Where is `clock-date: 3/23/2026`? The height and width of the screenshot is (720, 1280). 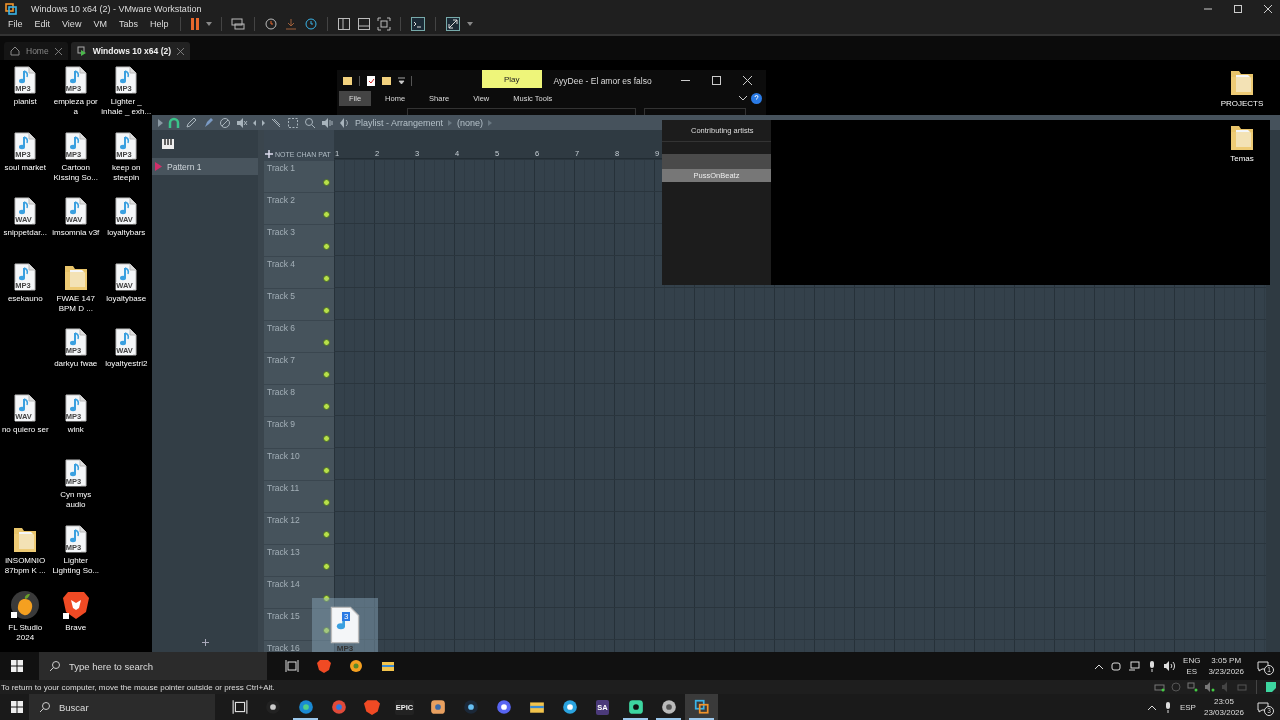 clock-date: 3/23/2026 is located at coordinates (1226, 671).